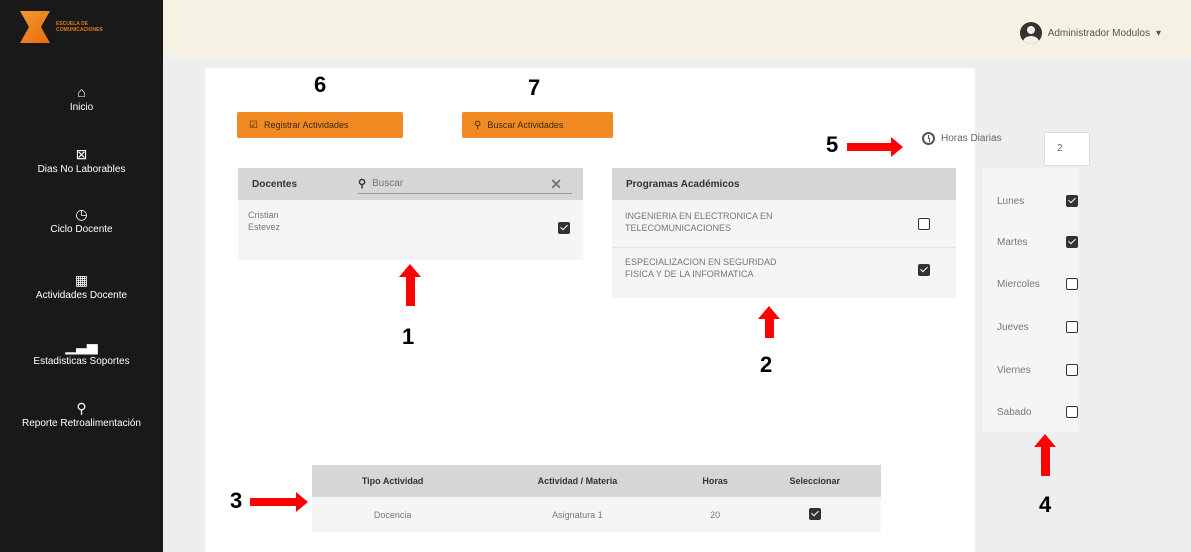  What do you see at coordinates (1098, 33) in the screenshot?
I see `user-name: Administrador Modulos` at bounding box center [1098, 33].